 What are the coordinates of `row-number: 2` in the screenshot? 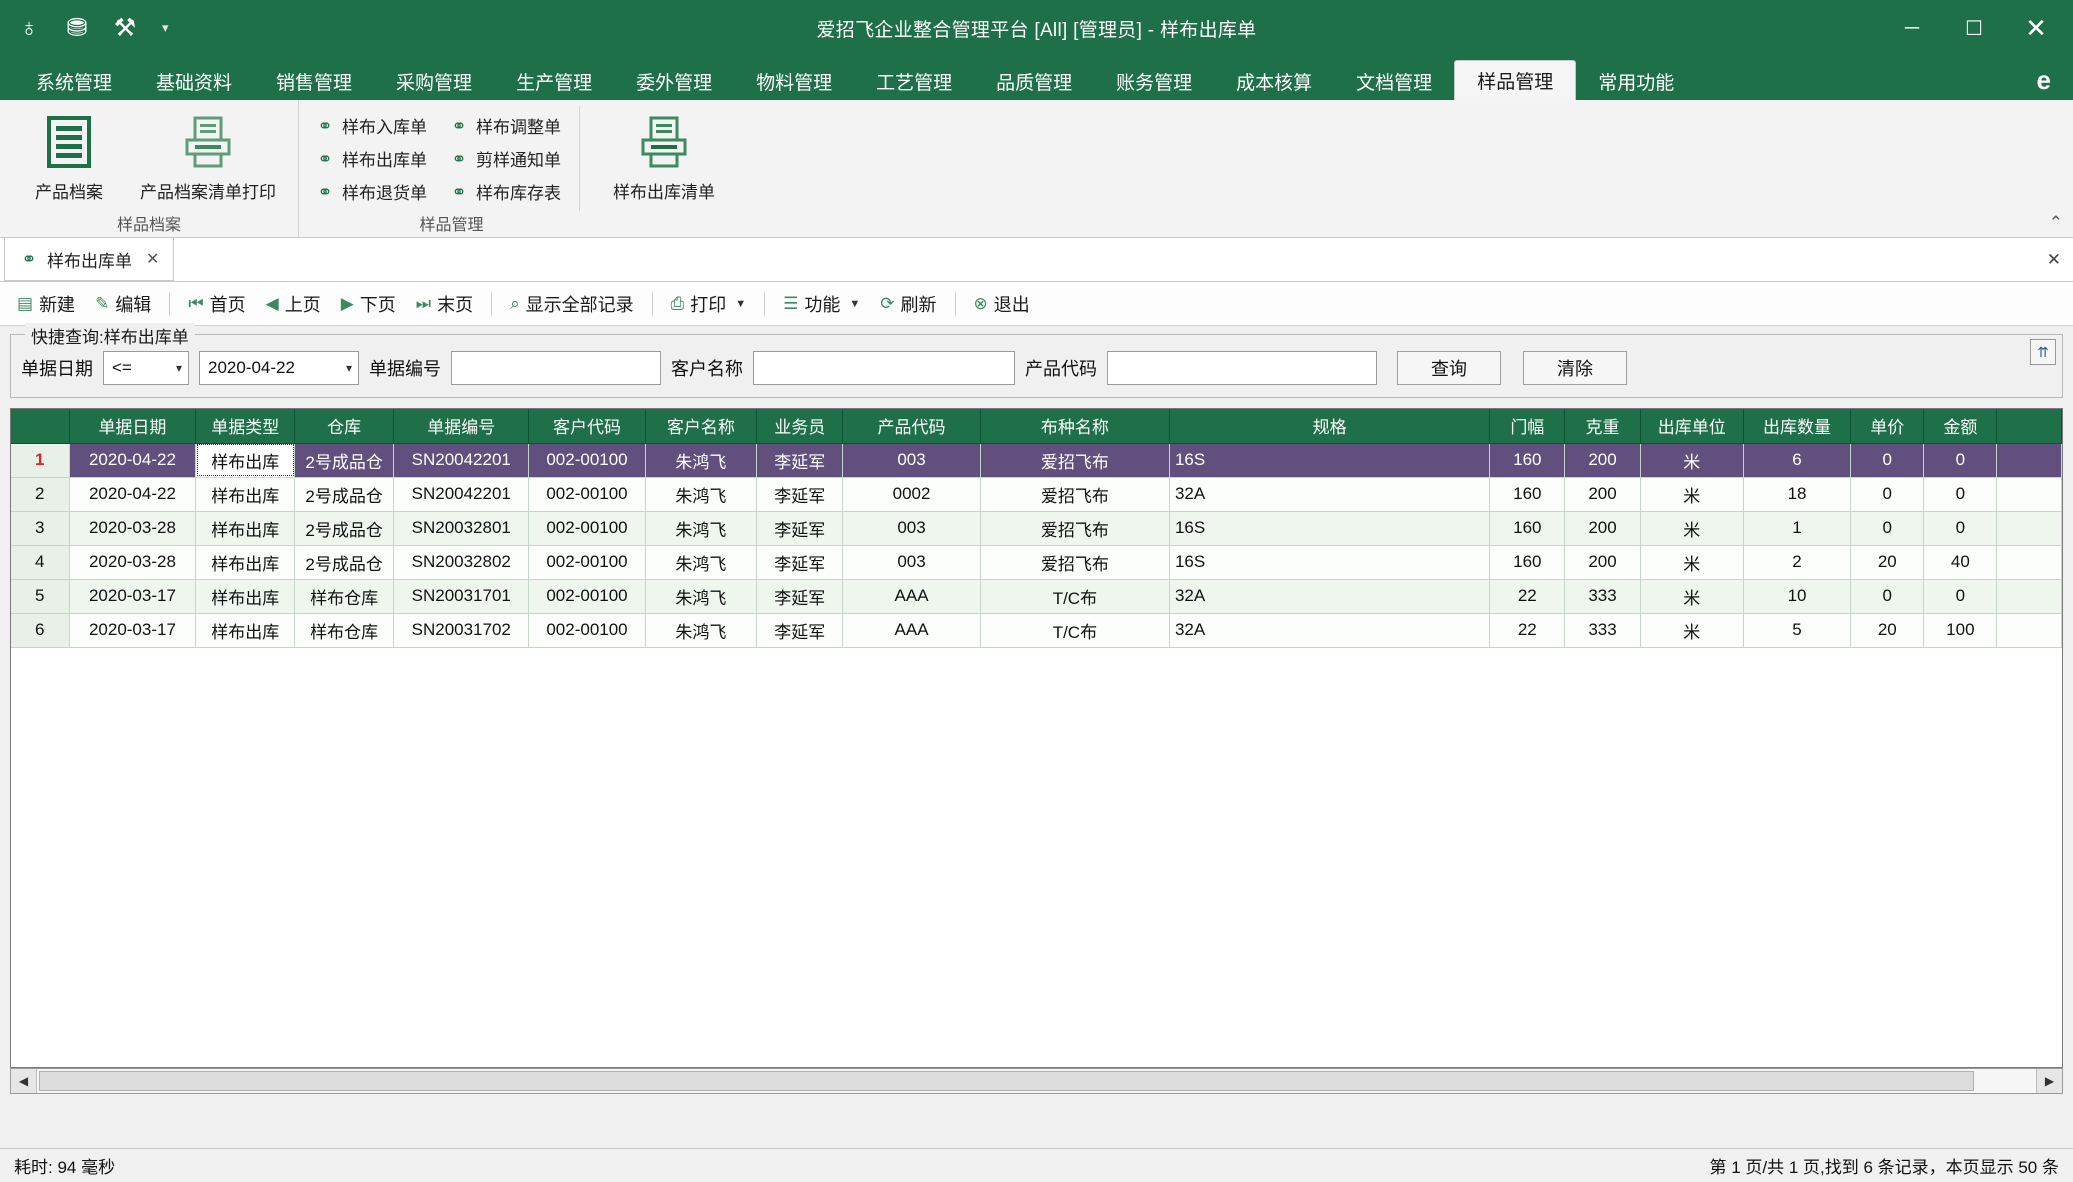 It's located at (40, 494).